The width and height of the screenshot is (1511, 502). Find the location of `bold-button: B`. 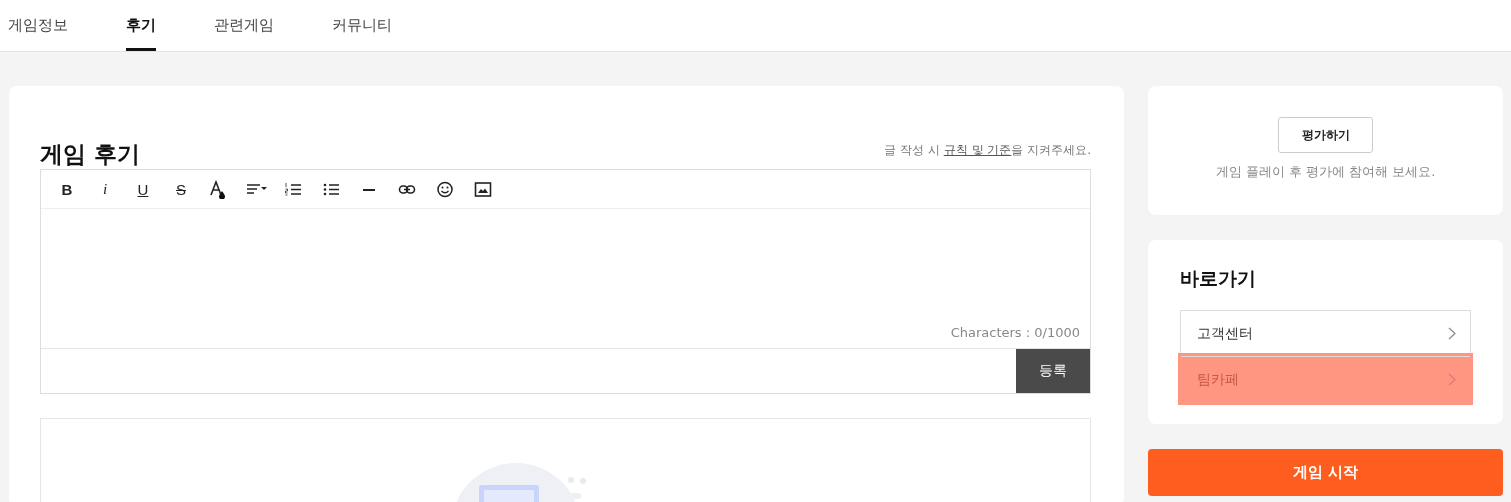

bold-button: B is located at coordinates (67, 189).